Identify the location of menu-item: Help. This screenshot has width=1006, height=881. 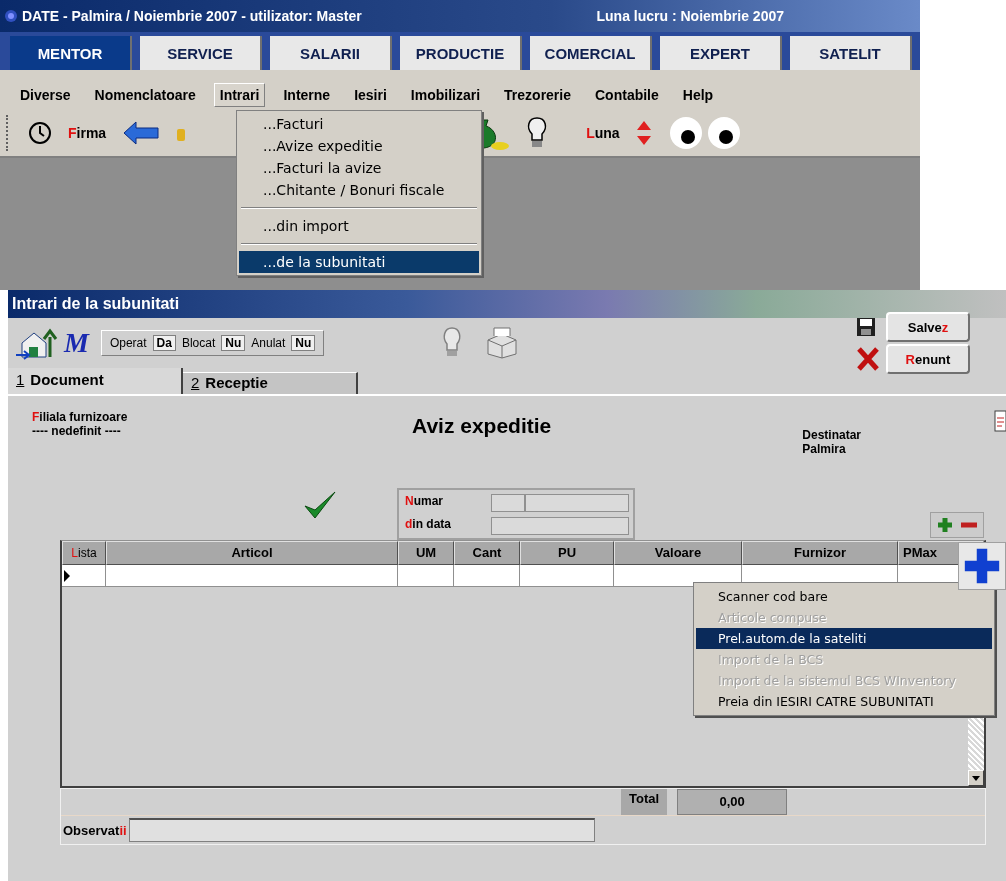
(698, 95).